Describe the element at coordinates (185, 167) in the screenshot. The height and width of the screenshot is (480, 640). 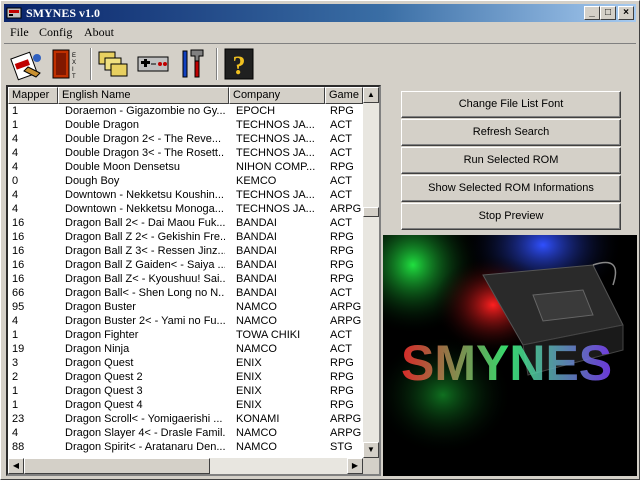
I see `table-row: 4 Double Moon Densetsu NIHON COMP... RPG` at that location.